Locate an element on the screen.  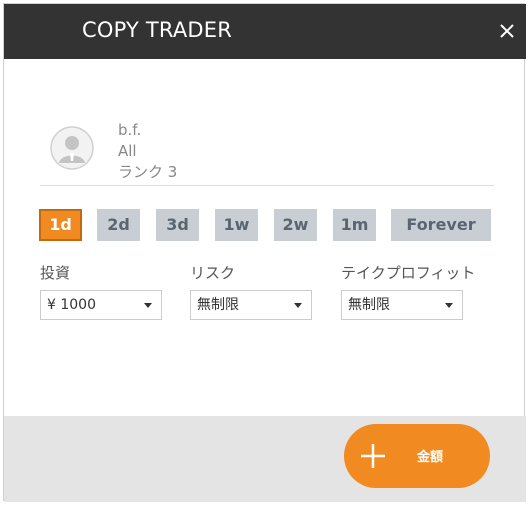
take-profit-label: テイクプロフィット is located at coordinates (408, 273).